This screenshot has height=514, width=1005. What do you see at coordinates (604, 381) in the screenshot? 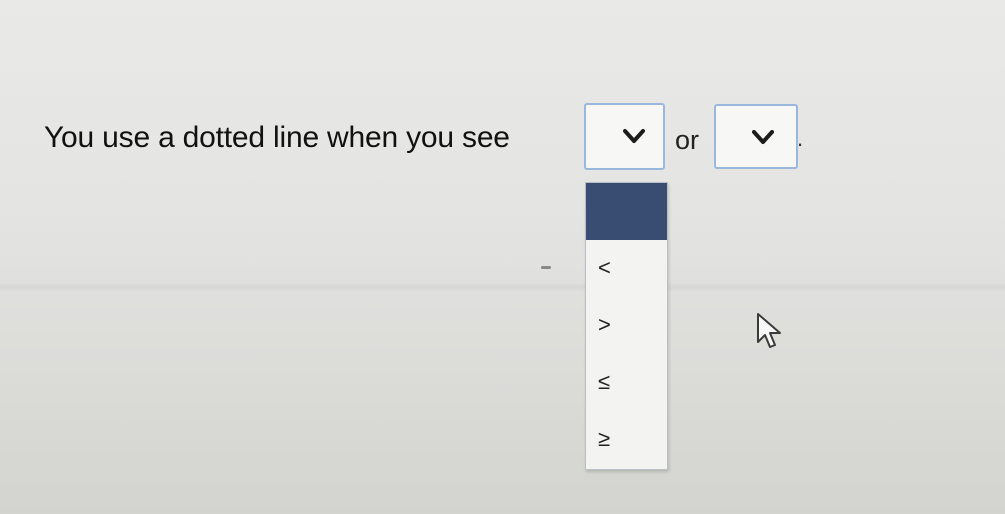
I see `dropdown-option-label: ≤` at bounding box center [604, 381].